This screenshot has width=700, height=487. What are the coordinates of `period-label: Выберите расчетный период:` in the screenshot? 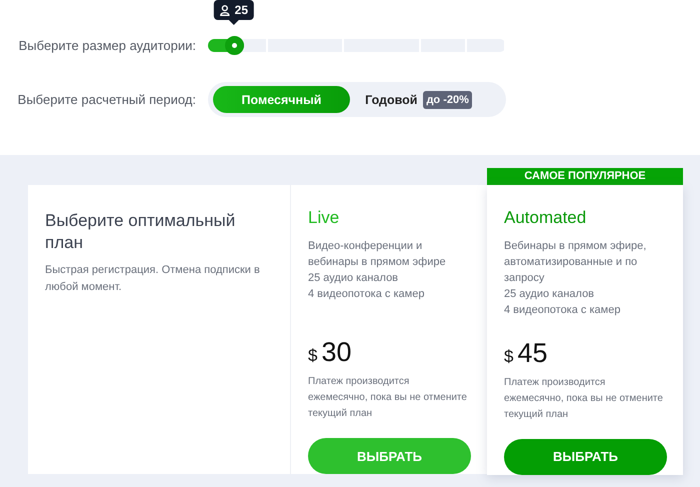 It's located at (106, 99).